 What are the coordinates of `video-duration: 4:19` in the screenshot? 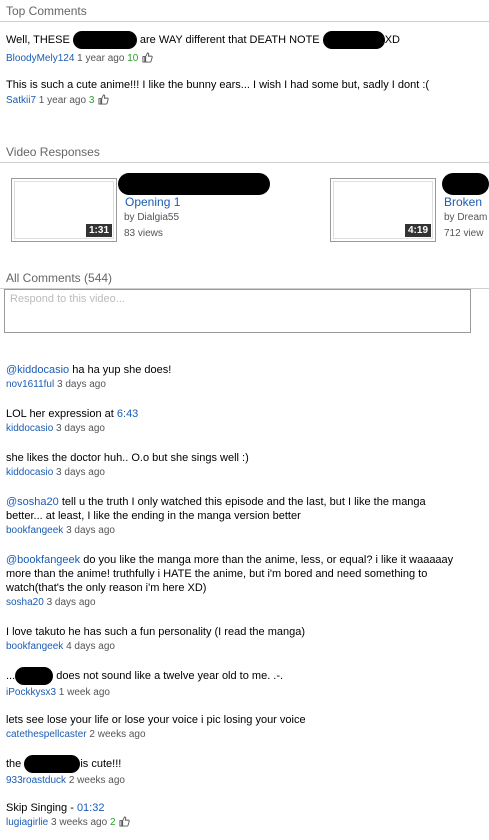 It's located at (417, 230).